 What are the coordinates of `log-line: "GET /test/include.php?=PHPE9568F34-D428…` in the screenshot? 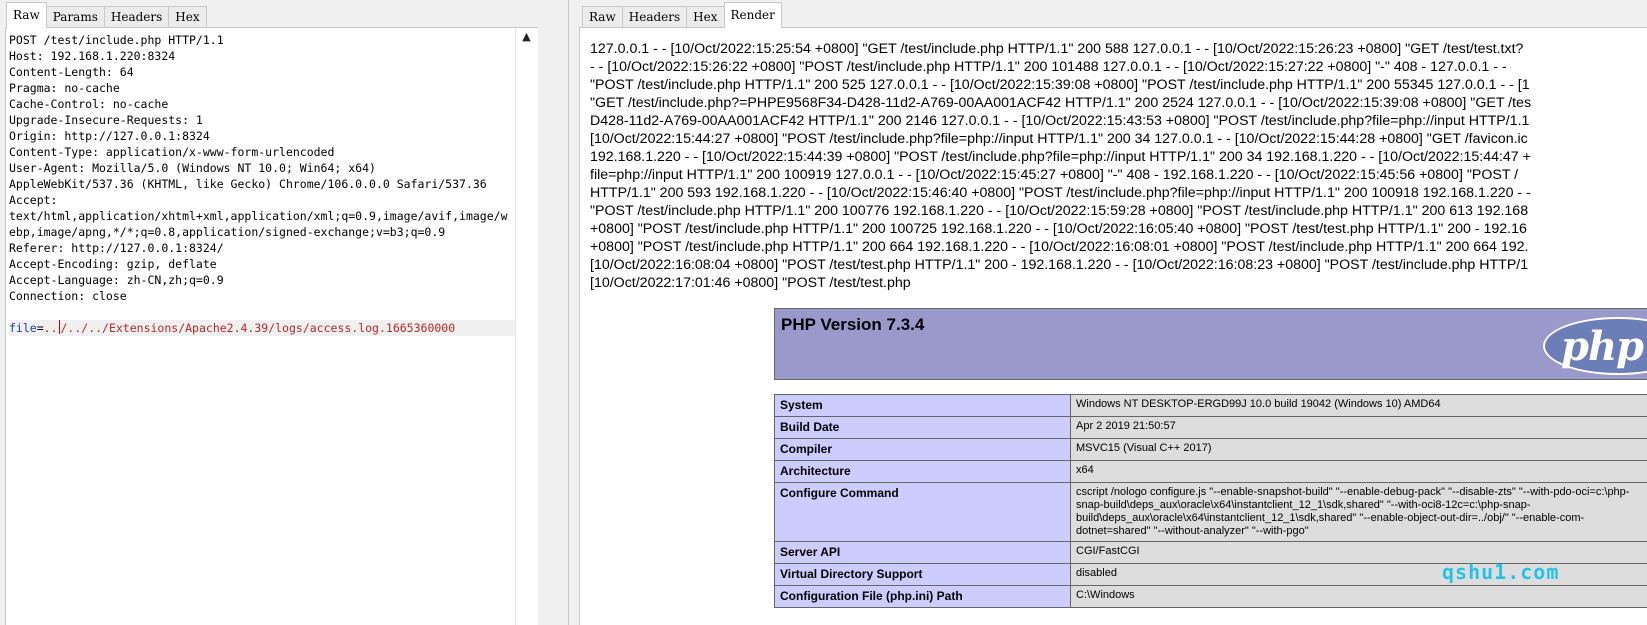 It's located at (1061, 103).